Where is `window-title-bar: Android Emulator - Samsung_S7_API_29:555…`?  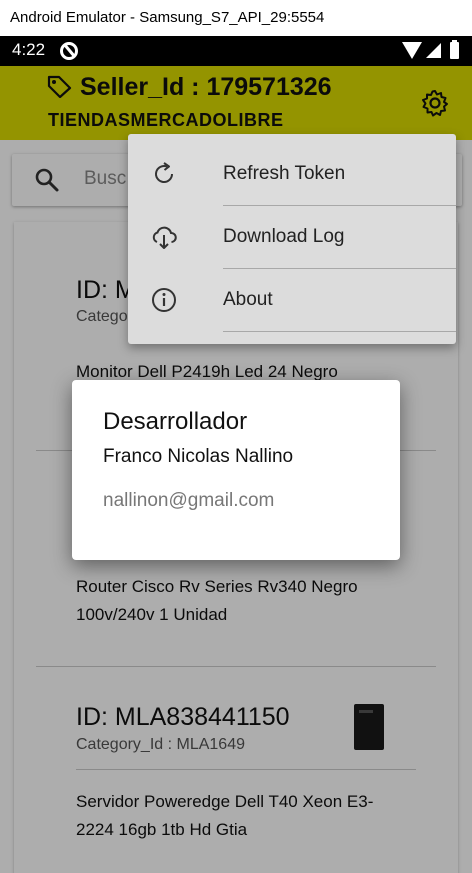
window-title-bar: Android Emulator - Samsung_S7_API_29:555… is located at coordinates (236, 18).